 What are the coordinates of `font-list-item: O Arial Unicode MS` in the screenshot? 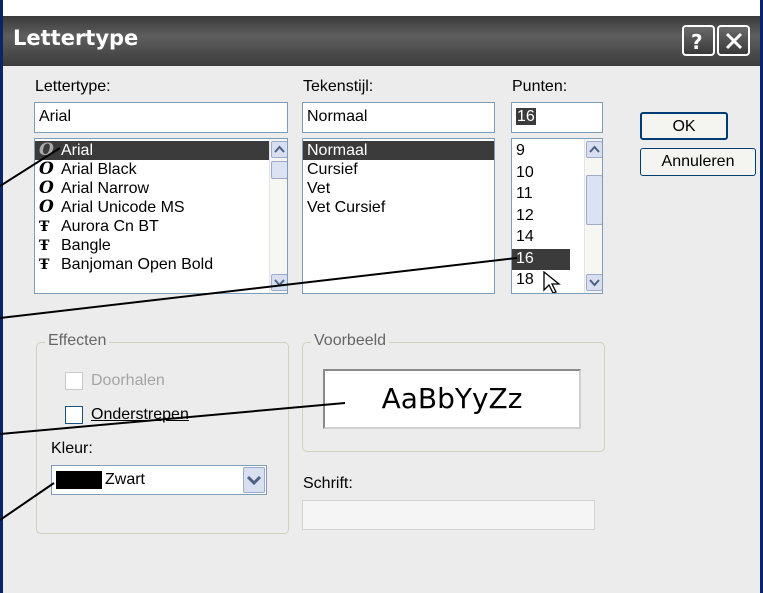 It's located at (161, 207).